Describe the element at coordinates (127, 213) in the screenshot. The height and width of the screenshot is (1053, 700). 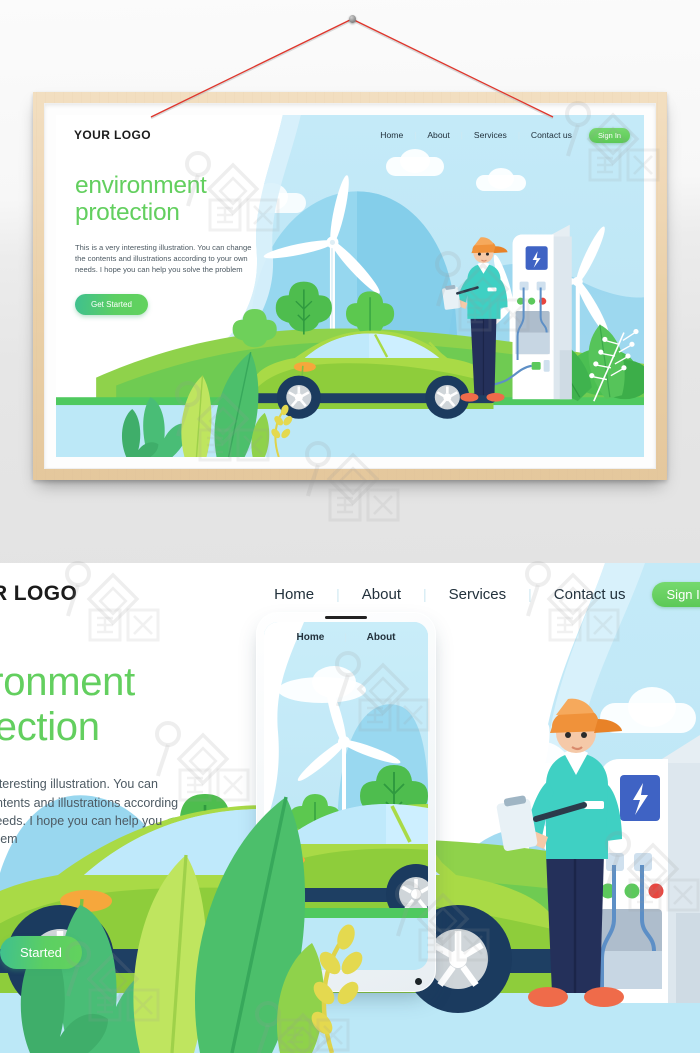
I see `headline-line-2: protection` at that location.